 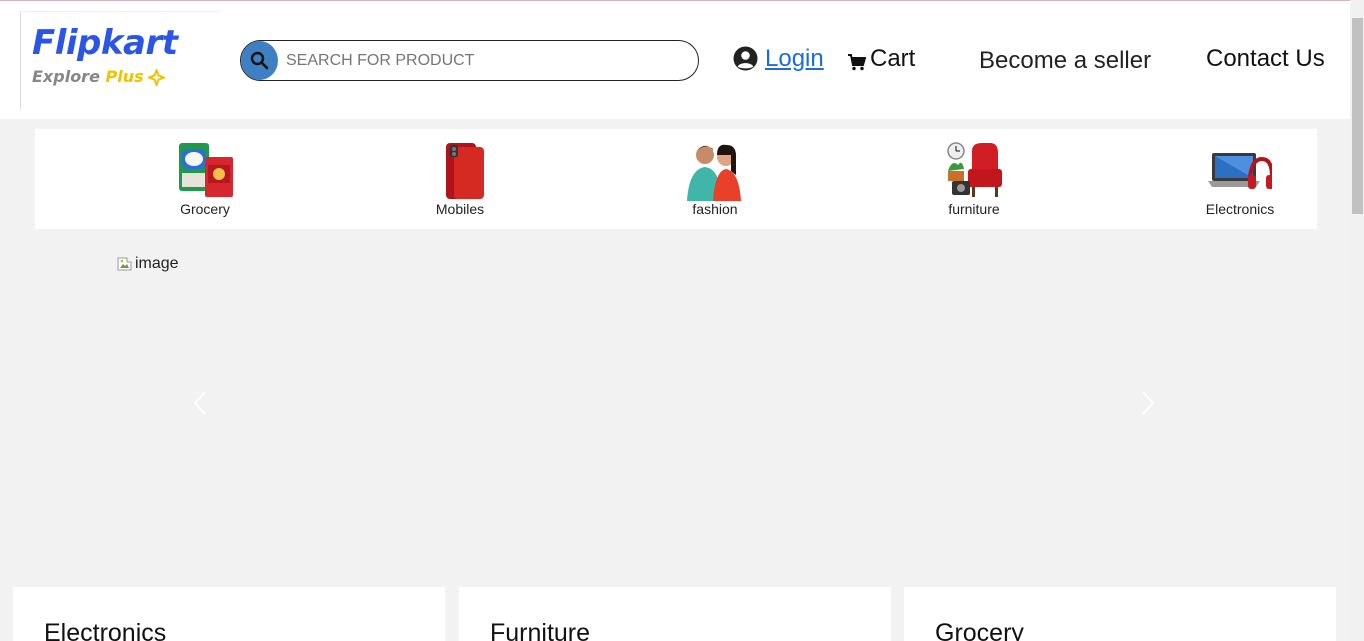 What do you see at coordinates (794, 59) in the screenshot?
I see `login-link: Login` at bounding box center [794, 59].